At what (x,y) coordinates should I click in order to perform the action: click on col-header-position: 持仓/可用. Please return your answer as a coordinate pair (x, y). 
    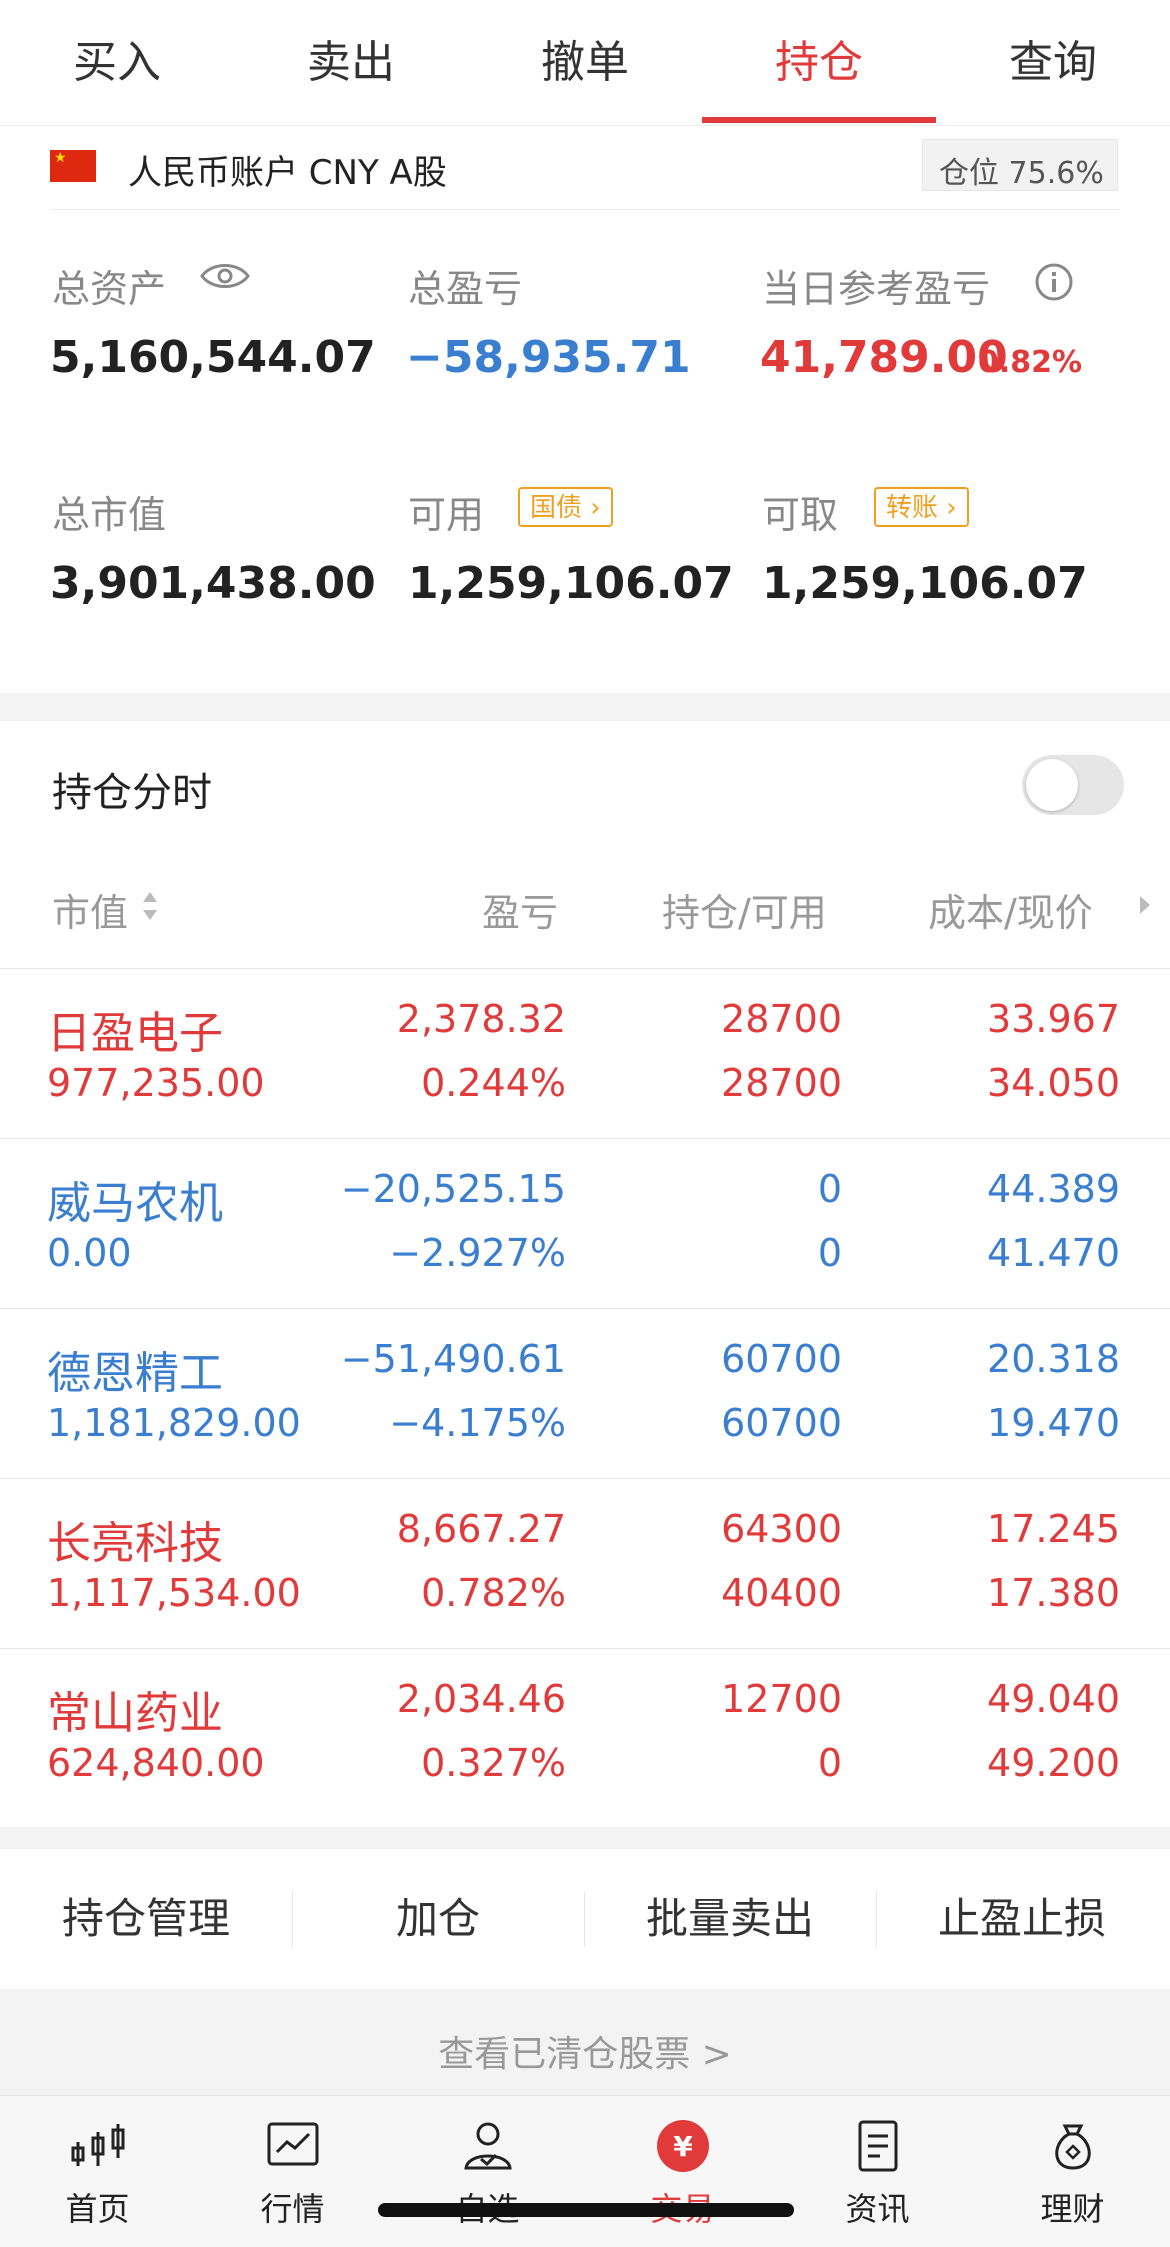
    Looking at the image, I should click on (744, 913).